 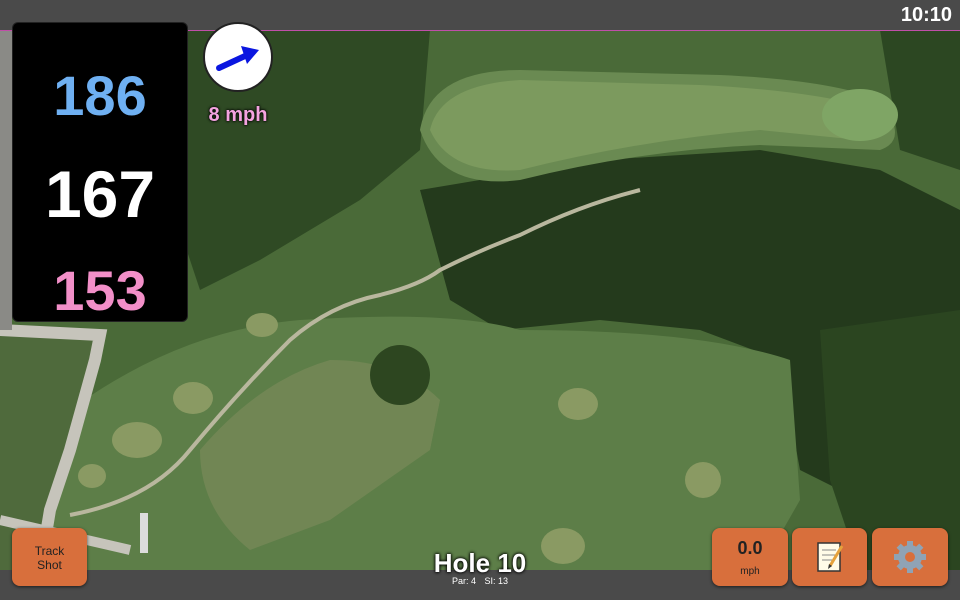 I want to click on speed-value: 0.0, so click(x=750, y=548).